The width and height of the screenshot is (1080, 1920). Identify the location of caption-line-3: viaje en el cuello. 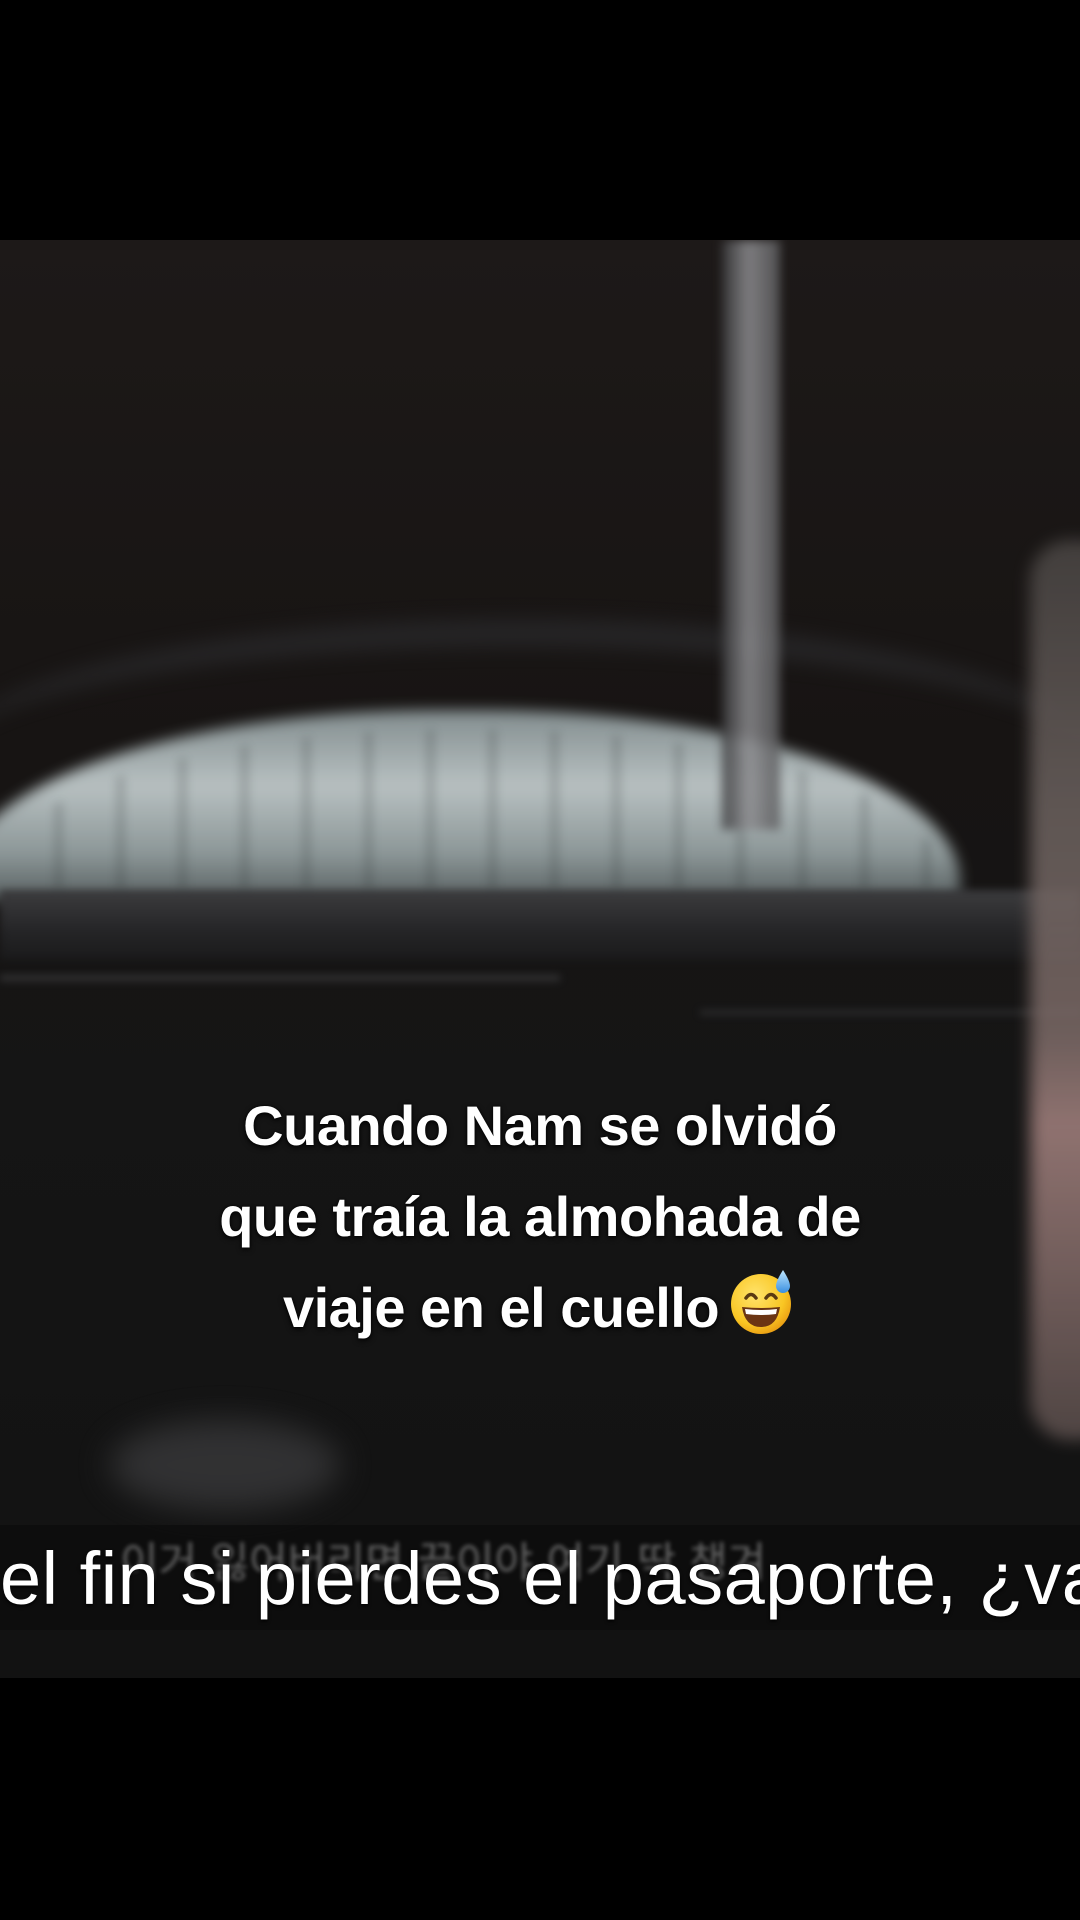
(501, 1307).